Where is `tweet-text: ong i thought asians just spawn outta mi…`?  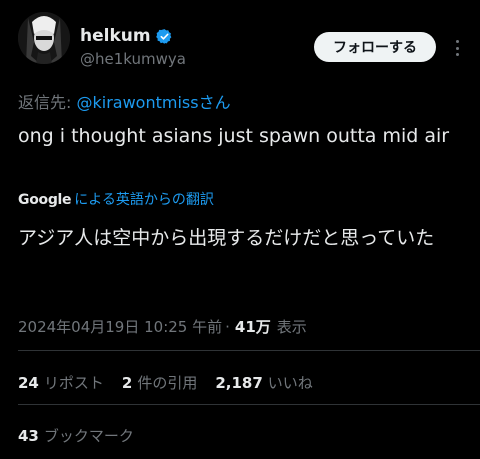 tweet-text: ong i thought asians just spawn outta mi… is located at coordinates (234, 136).